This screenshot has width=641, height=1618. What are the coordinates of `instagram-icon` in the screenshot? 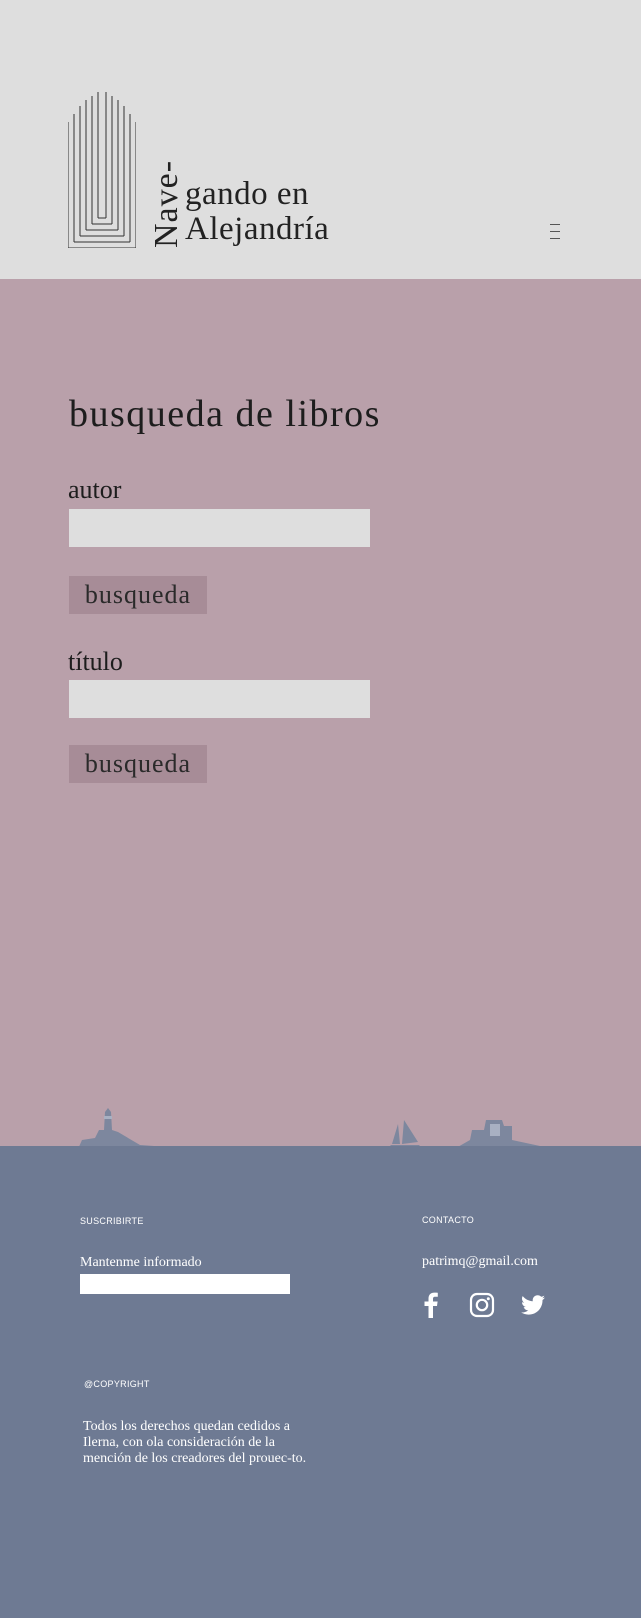 It's located at (482, 1305).